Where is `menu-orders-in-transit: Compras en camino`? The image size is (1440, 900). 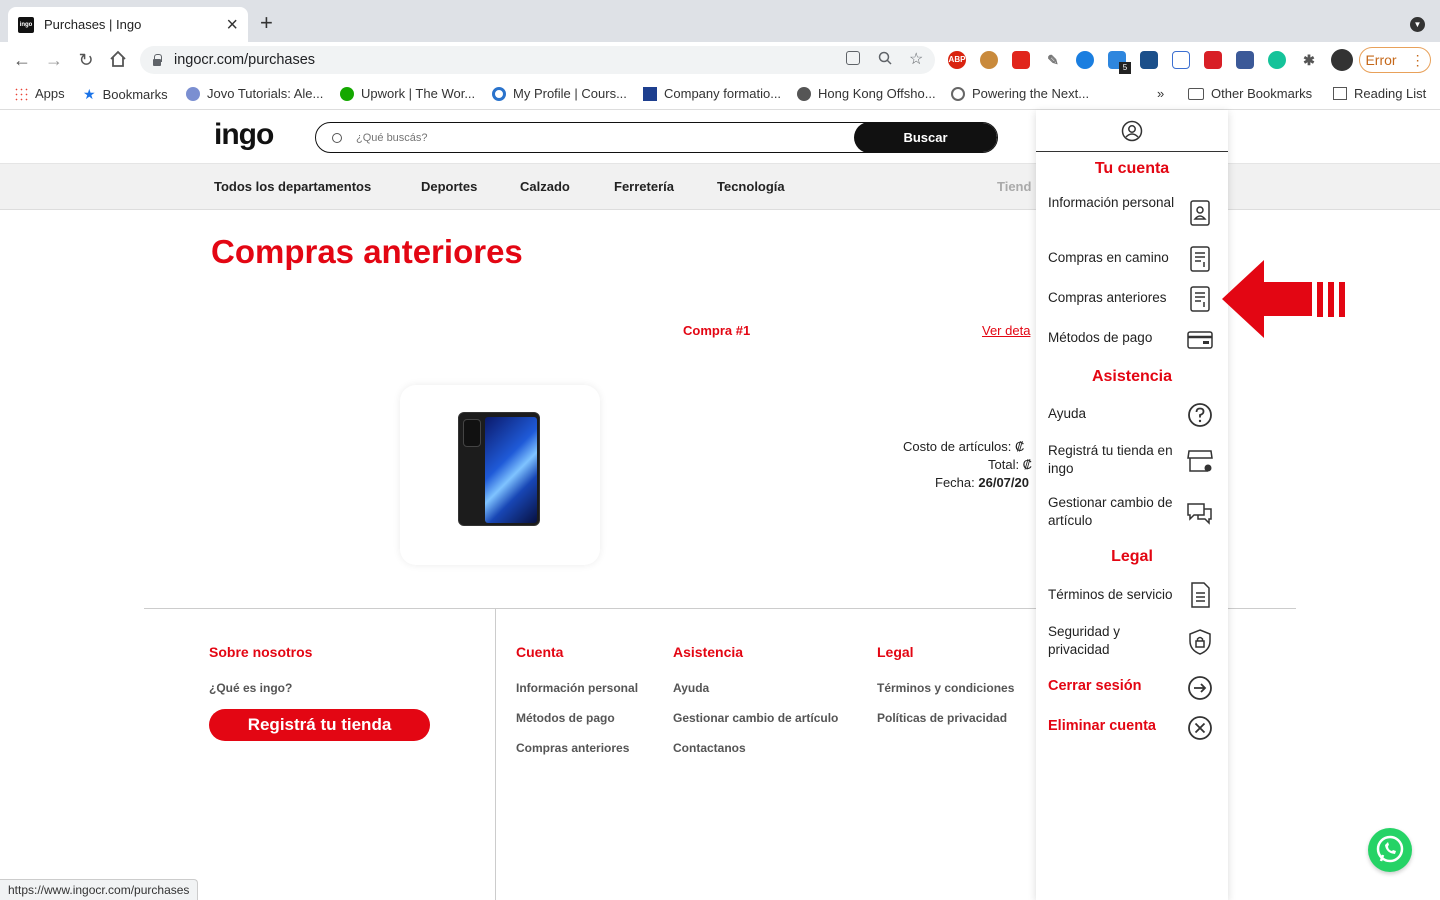
menu-orders-in-transit: Compras en camino is located at coordinates (1115, 258).